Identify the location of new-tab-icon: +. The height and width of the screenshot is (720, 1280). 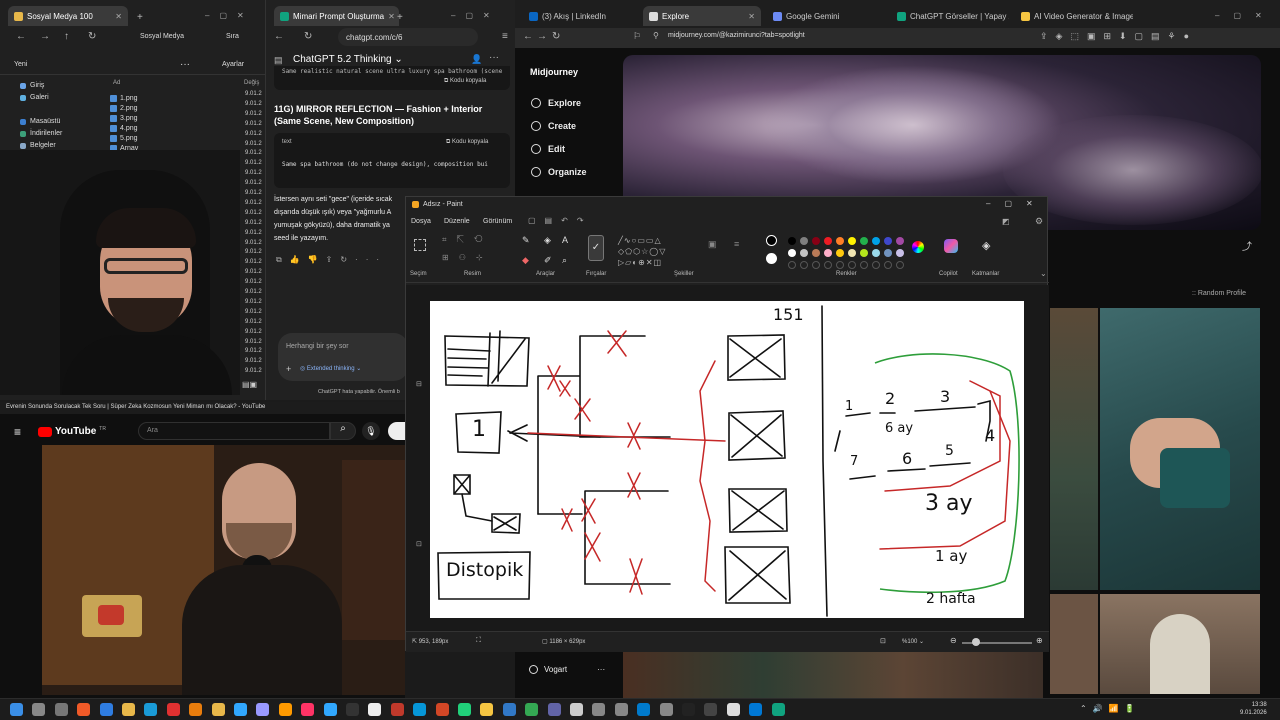
(140, 17).